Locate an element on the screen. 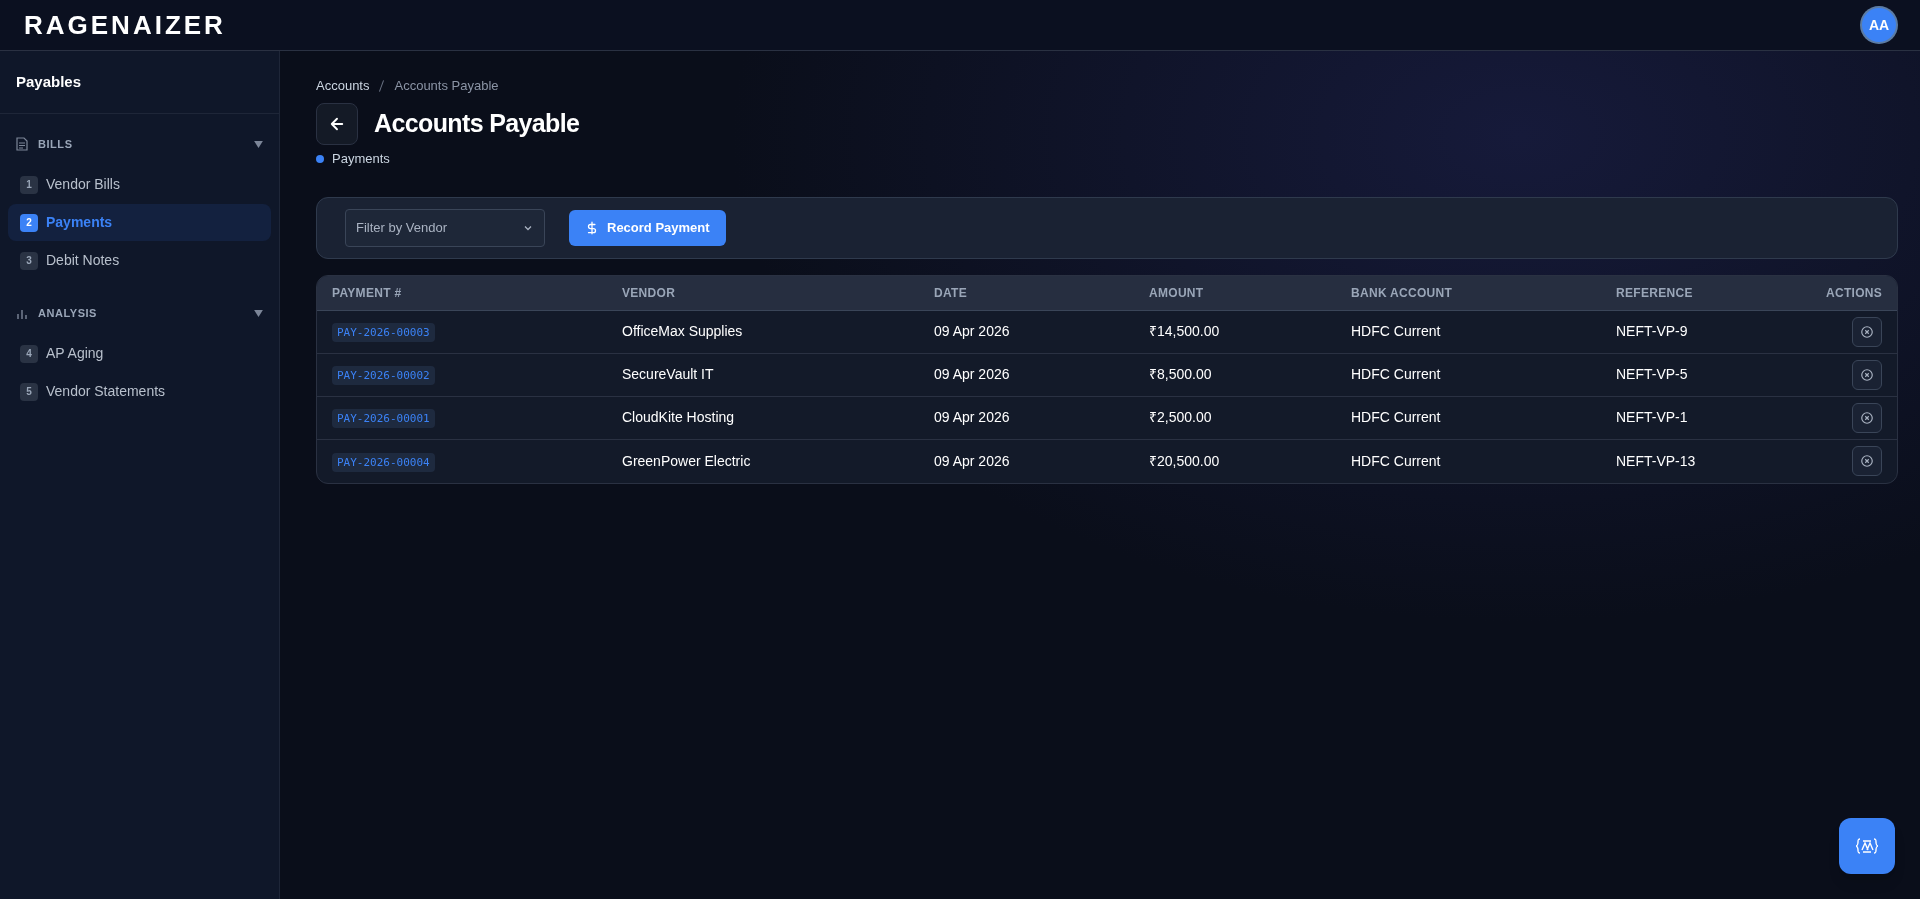 The height and width of the screenshot is (899, 1920). back-arrow-icon is located at coordinates (337, 124).